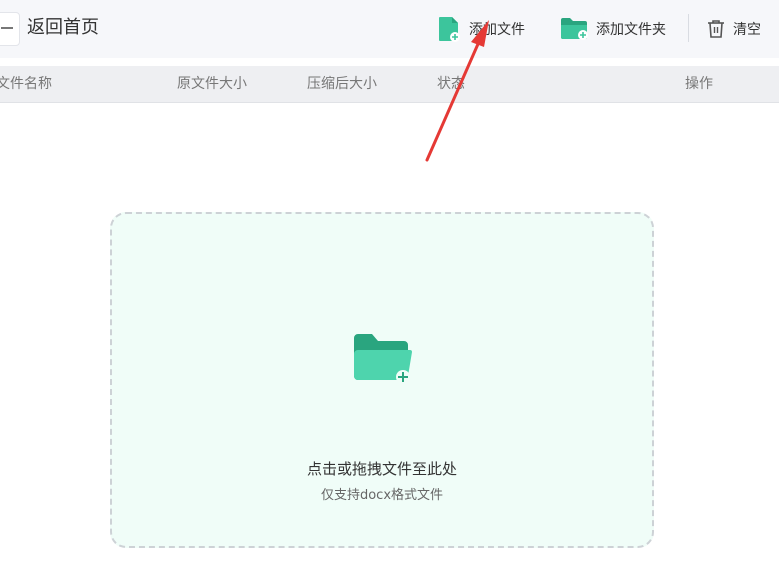 This screenshot has height=569, width=779. Describe the element at coordinates (389, 29) in the screenshot. I see `toolbar: 返回首页 添加文件 添加文件夹 清空` at that location.